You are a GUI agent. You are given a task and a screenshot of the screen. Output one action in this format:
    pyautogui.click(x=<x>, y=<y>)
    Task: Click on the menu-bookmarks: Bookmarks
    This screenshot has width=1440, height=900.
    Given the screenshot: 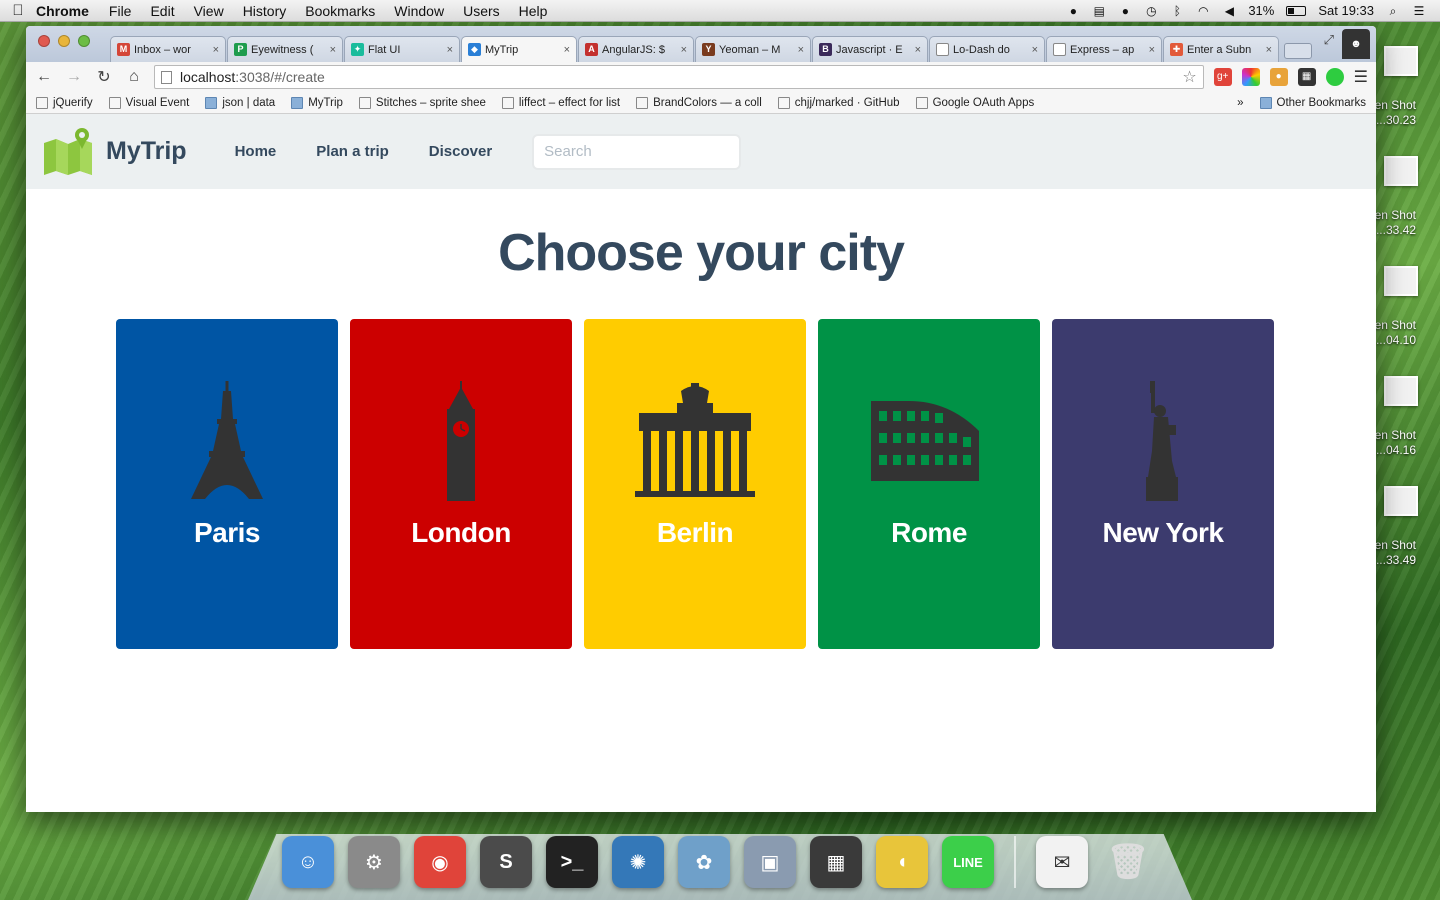 What is the action you would take?
    pyautogui.click(x=340, y=11)
    